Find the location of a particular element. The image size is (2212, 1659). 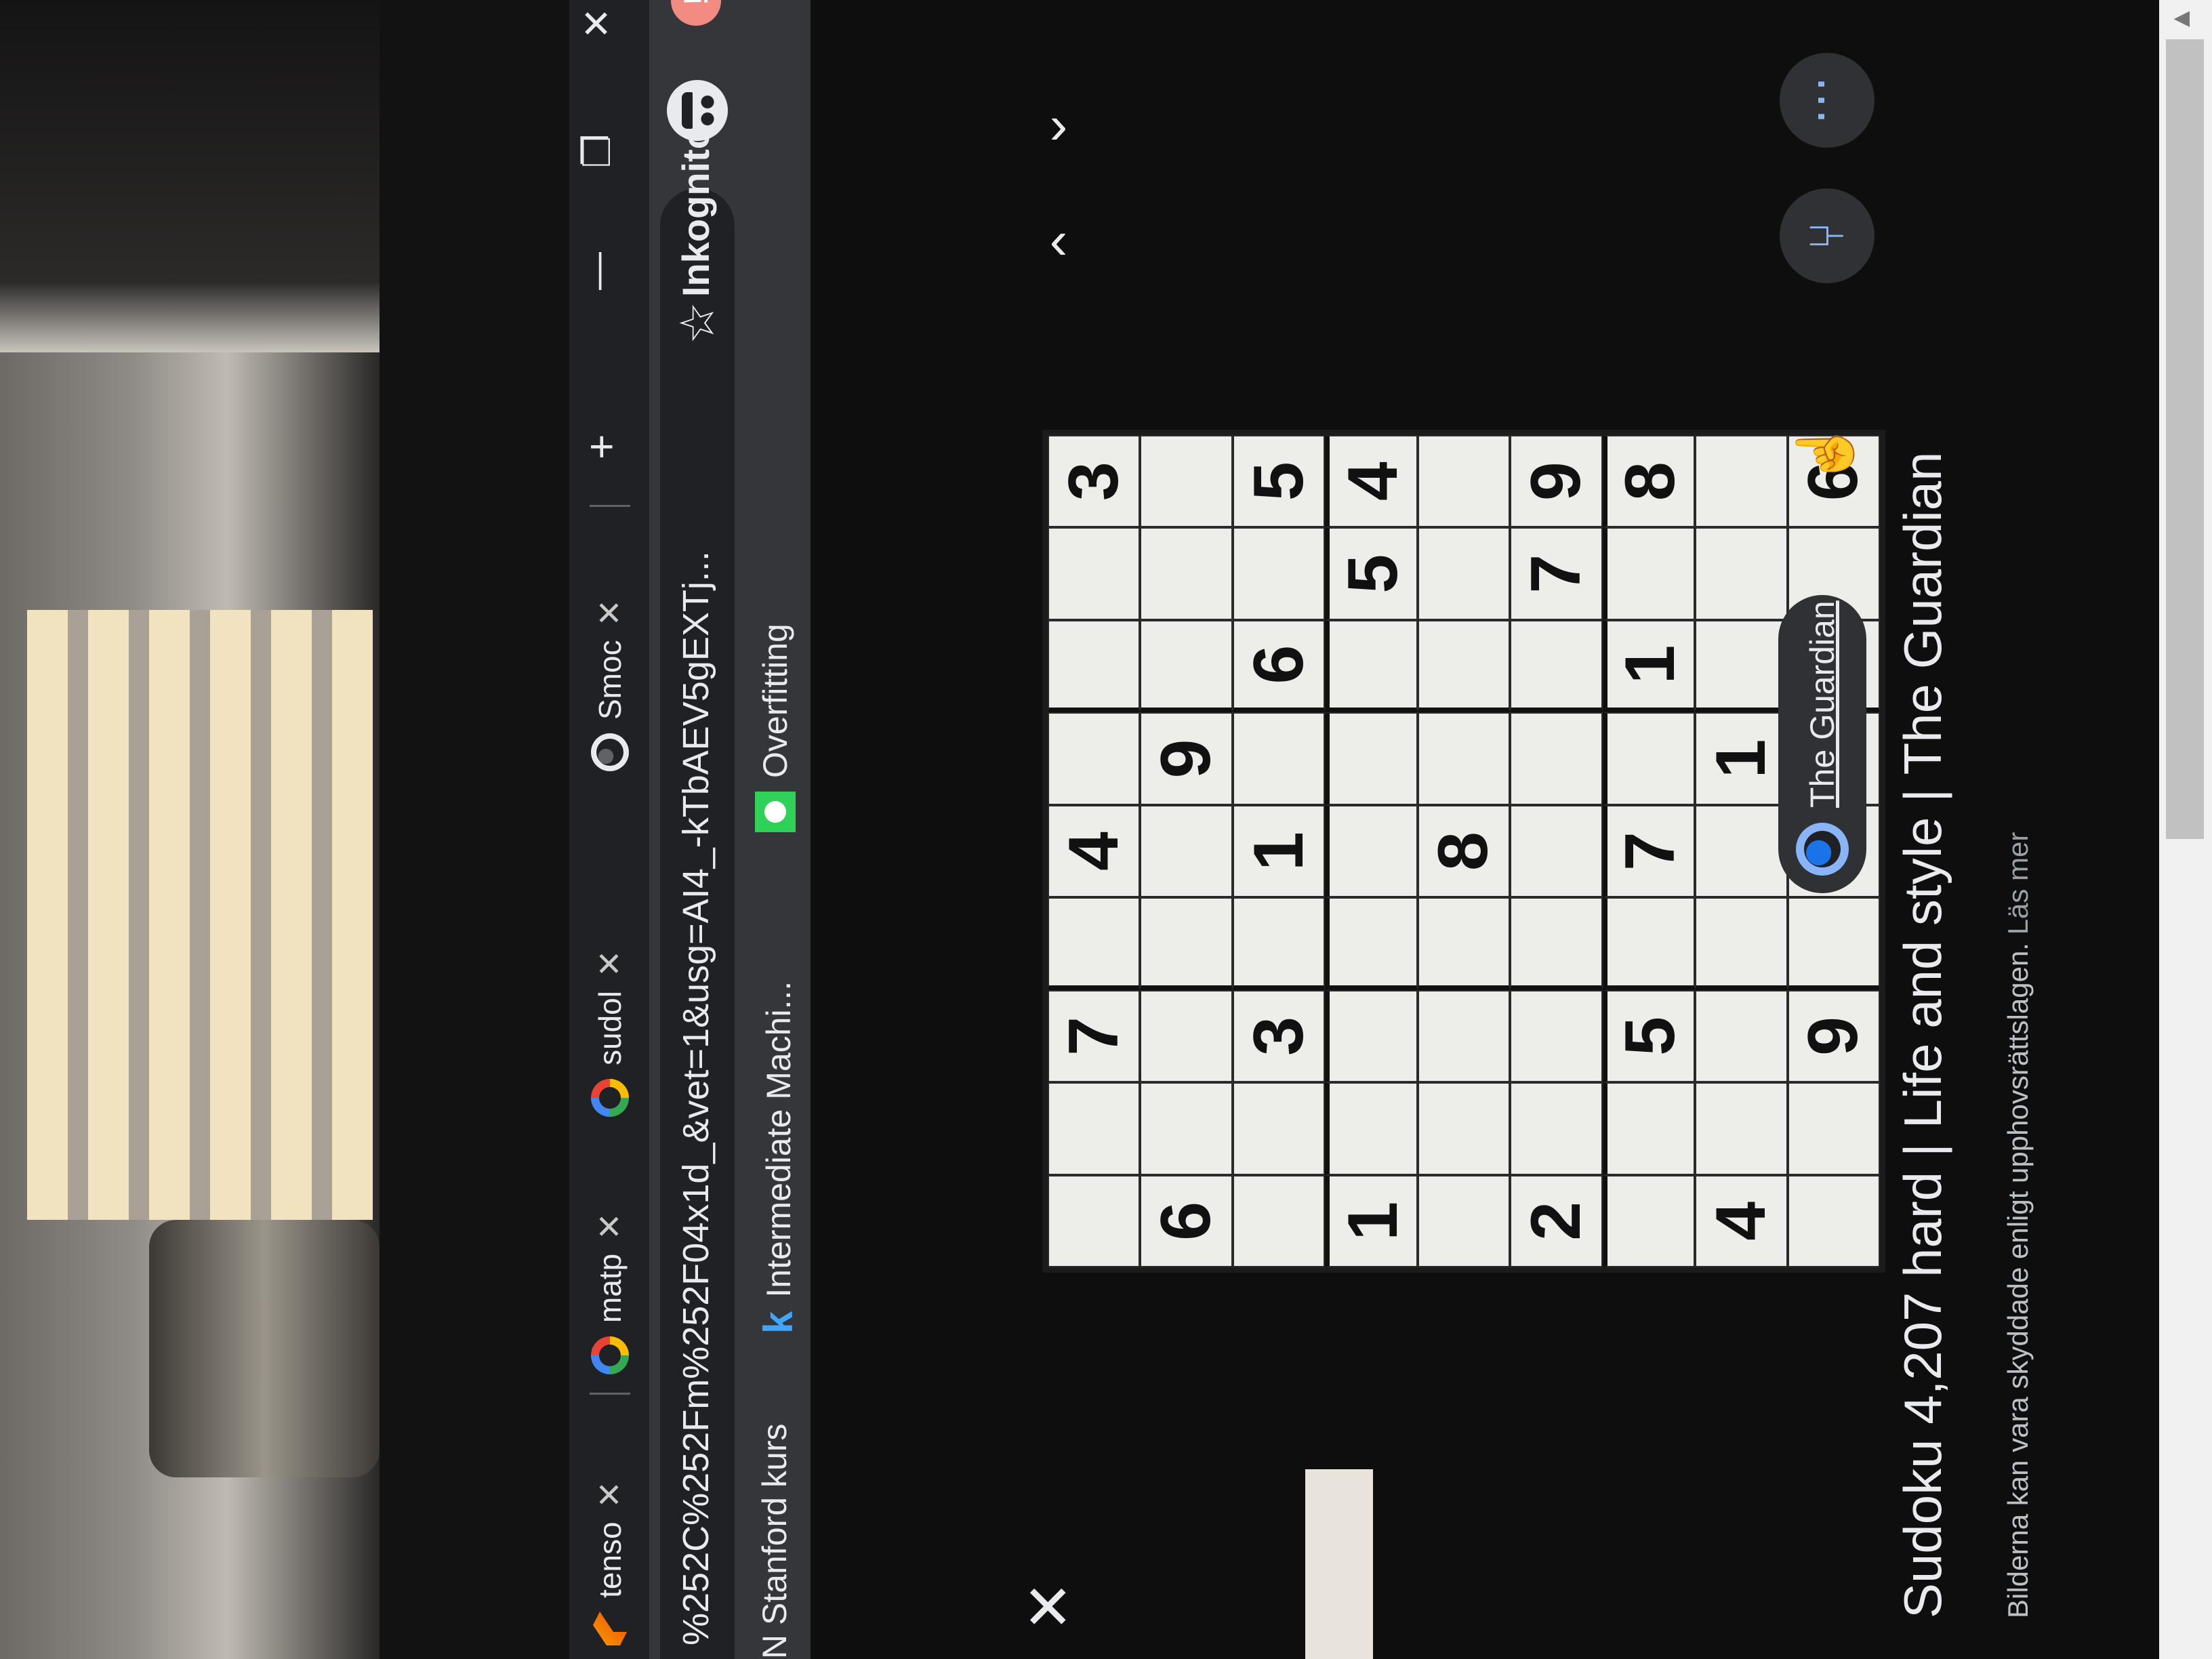

minimize-button: — is located at coordinates (597, 271).